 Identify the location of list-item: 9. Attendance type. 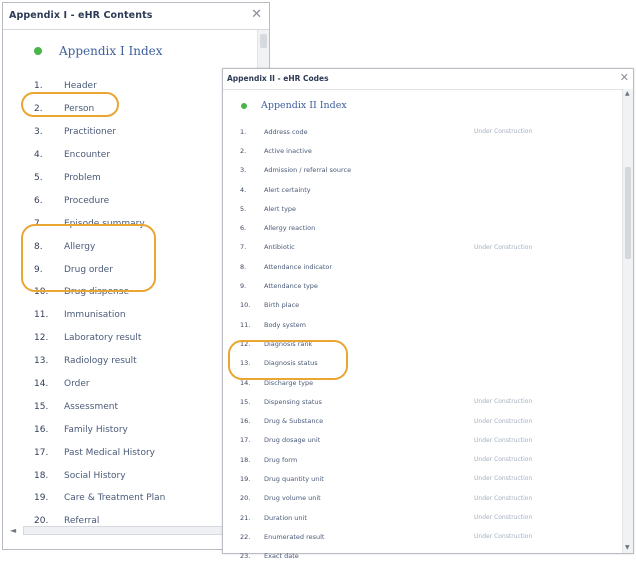
(425, 285).